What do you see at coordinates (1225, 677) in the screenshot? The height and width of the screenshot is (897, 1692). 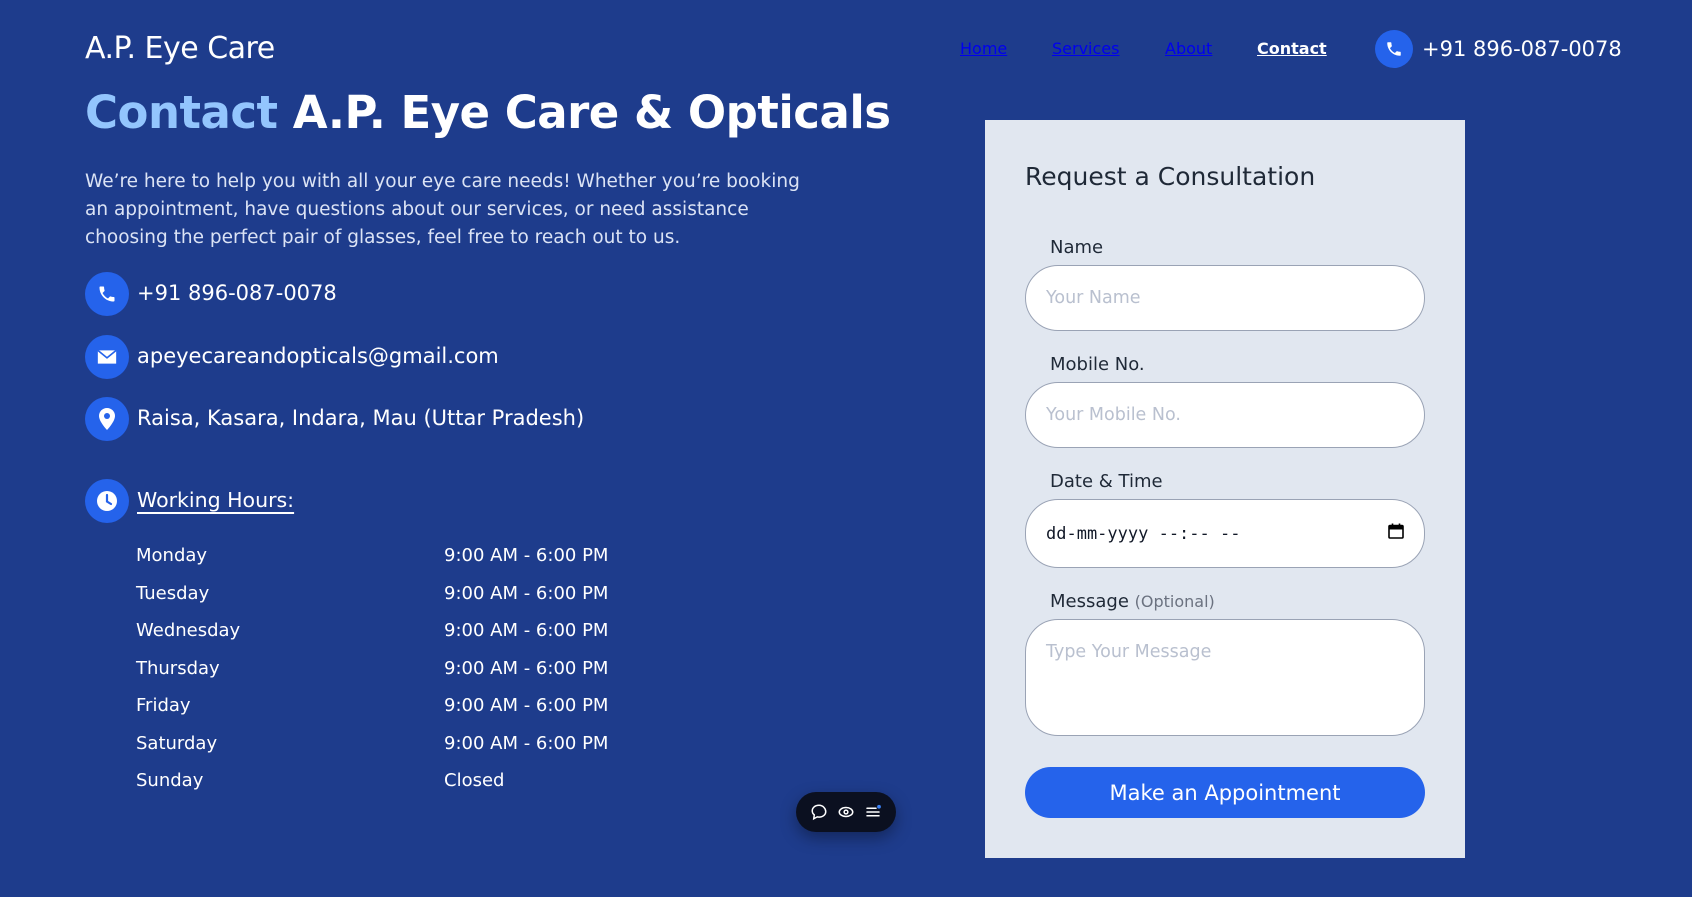 I see `message-textarea` at bounding box center [1225, 677].